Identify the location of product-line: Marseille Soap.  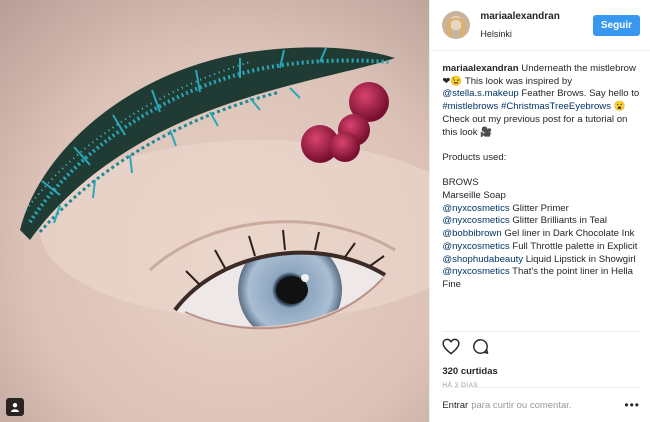
(474, 195).